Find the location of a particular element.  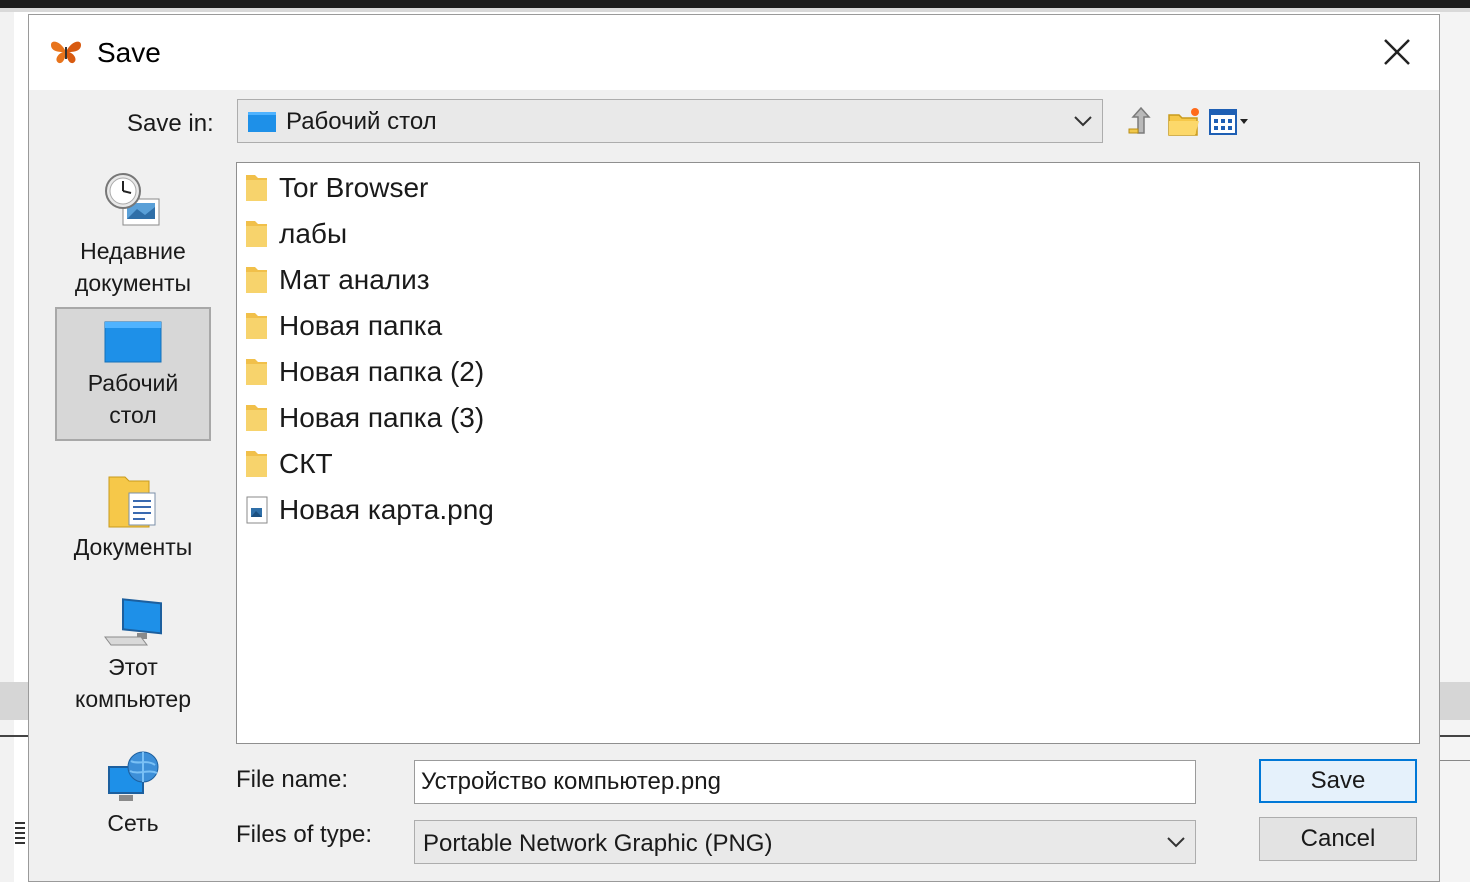

list-item: Tor Browser is located at coordinates (335, 188).